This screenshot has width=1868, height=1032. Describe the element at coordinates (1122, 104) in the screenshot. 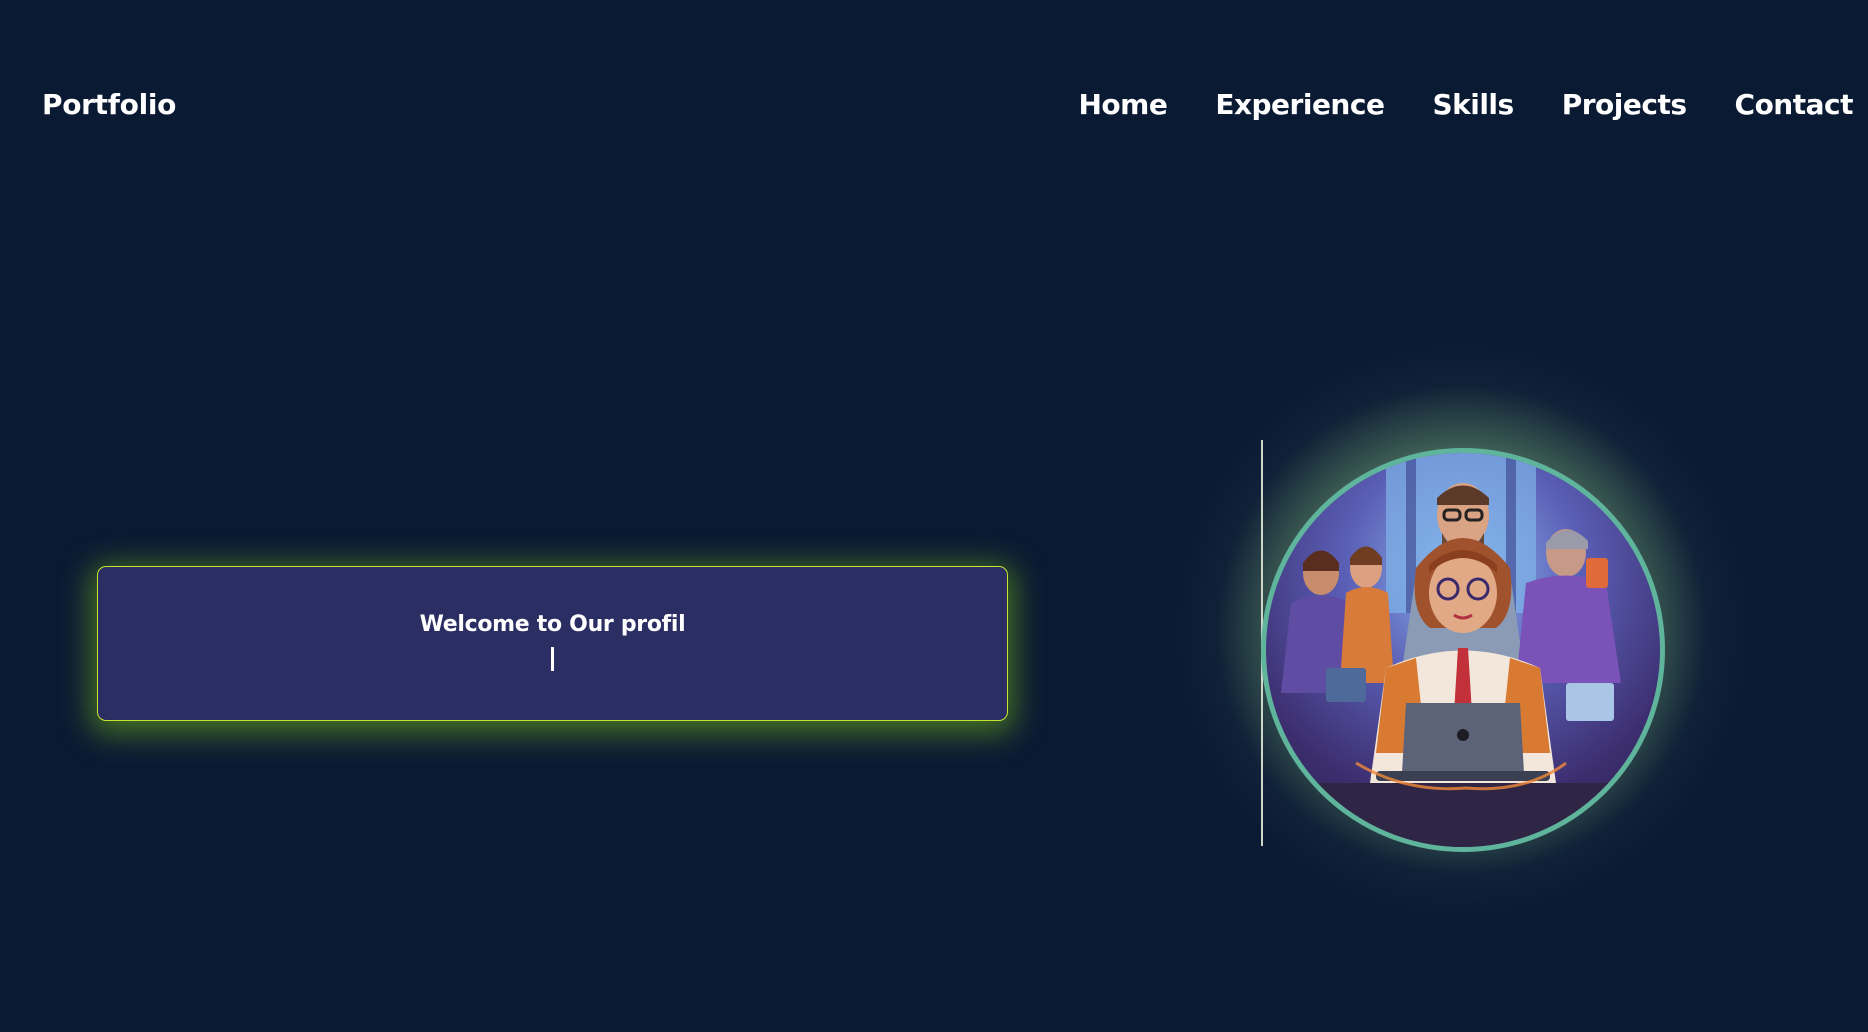

I see `nav-home: Home` at that location.